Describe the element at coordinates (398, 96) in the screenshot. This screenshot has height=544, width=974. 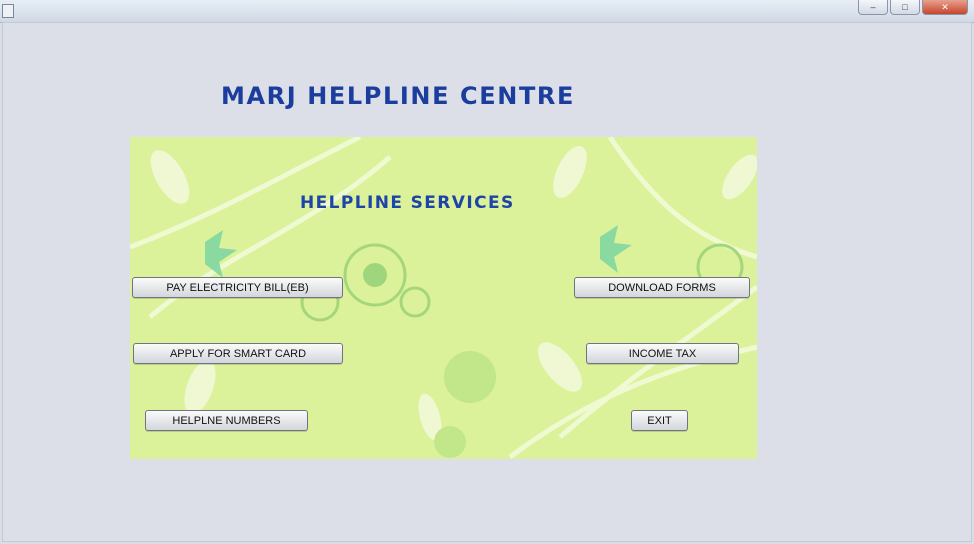
I see `page-title: MARJ HELPLINE CENTRE` at that location.